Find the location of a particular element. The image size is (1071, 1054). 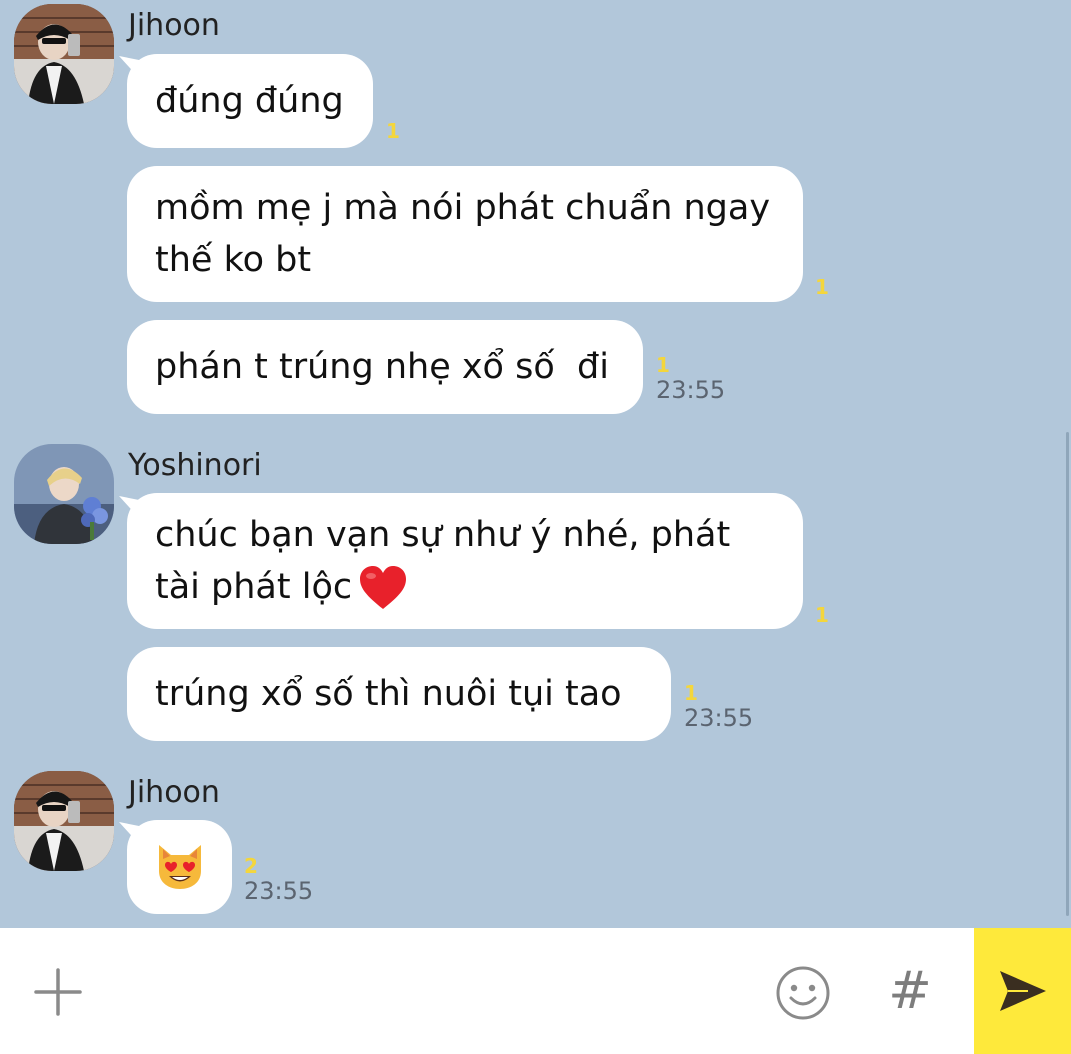

message-meta: 2 23:55 is located at coordinates (278, 880).